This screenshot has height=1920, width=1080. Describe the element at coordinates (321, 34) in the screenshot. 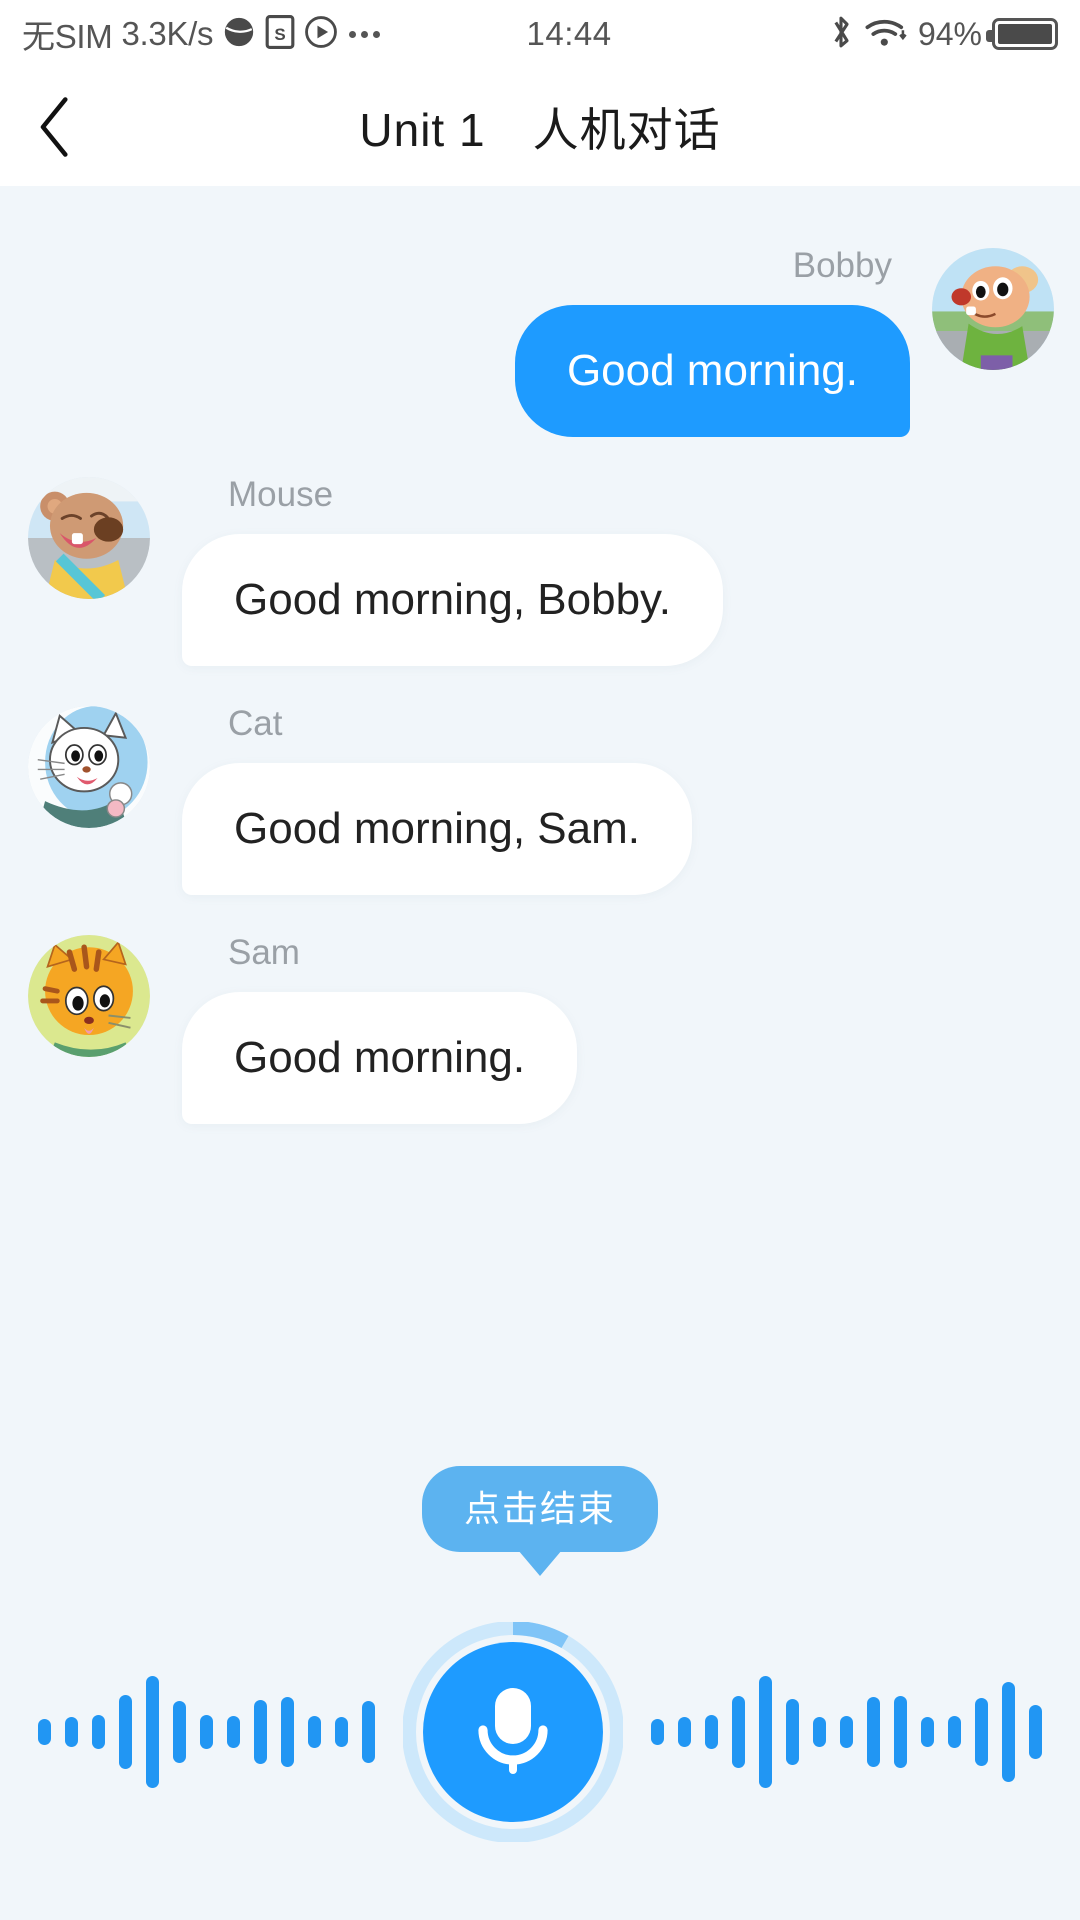

I see `play-circle-icon` at that location.